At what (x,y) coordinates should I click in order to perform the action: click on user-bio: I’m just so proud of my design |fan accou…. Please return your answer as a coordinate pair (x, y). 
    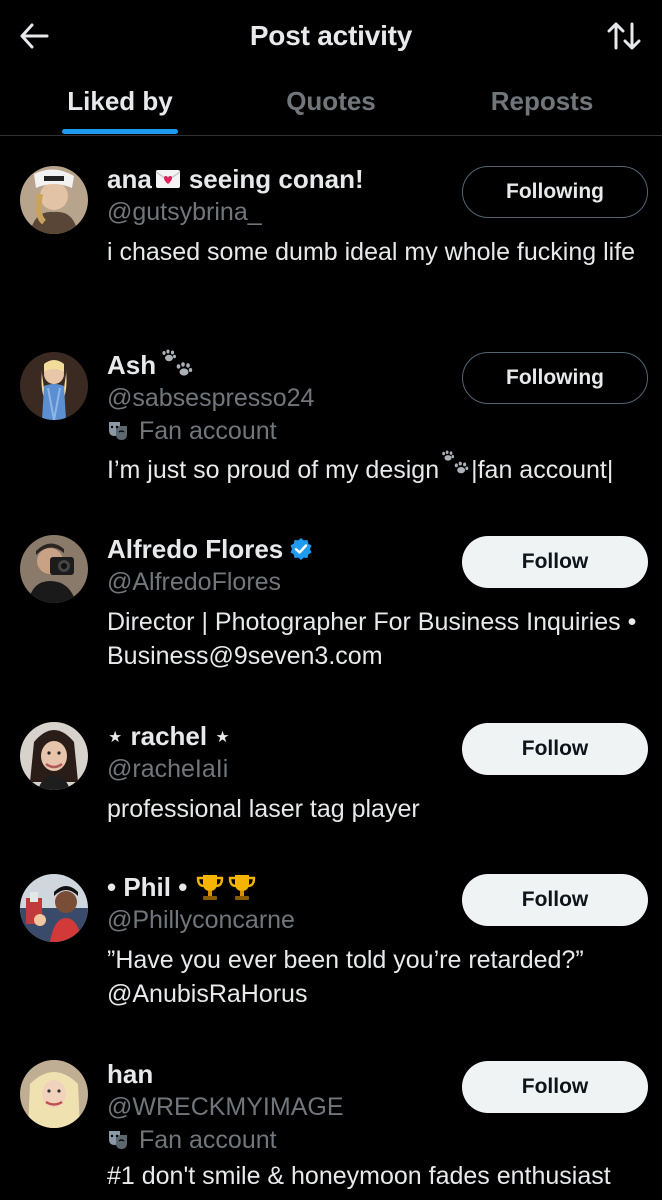
    Looking at the image, I should click on (377, 468).